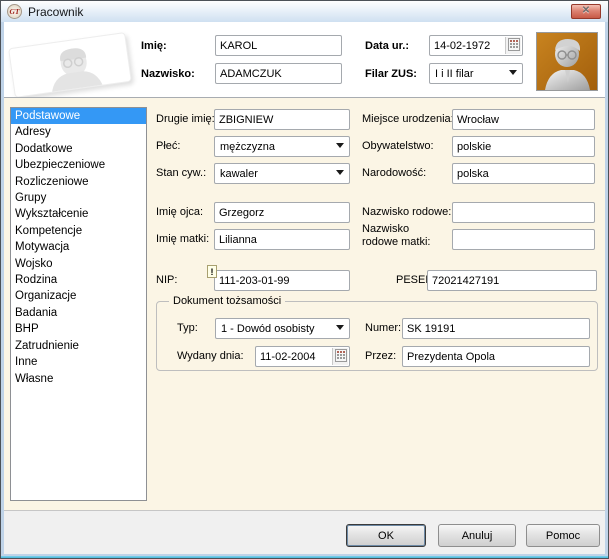  What do you see at coordinates (512, 280) in the screenshot?
I see `pesel-input` at bounding box center [512, 280].